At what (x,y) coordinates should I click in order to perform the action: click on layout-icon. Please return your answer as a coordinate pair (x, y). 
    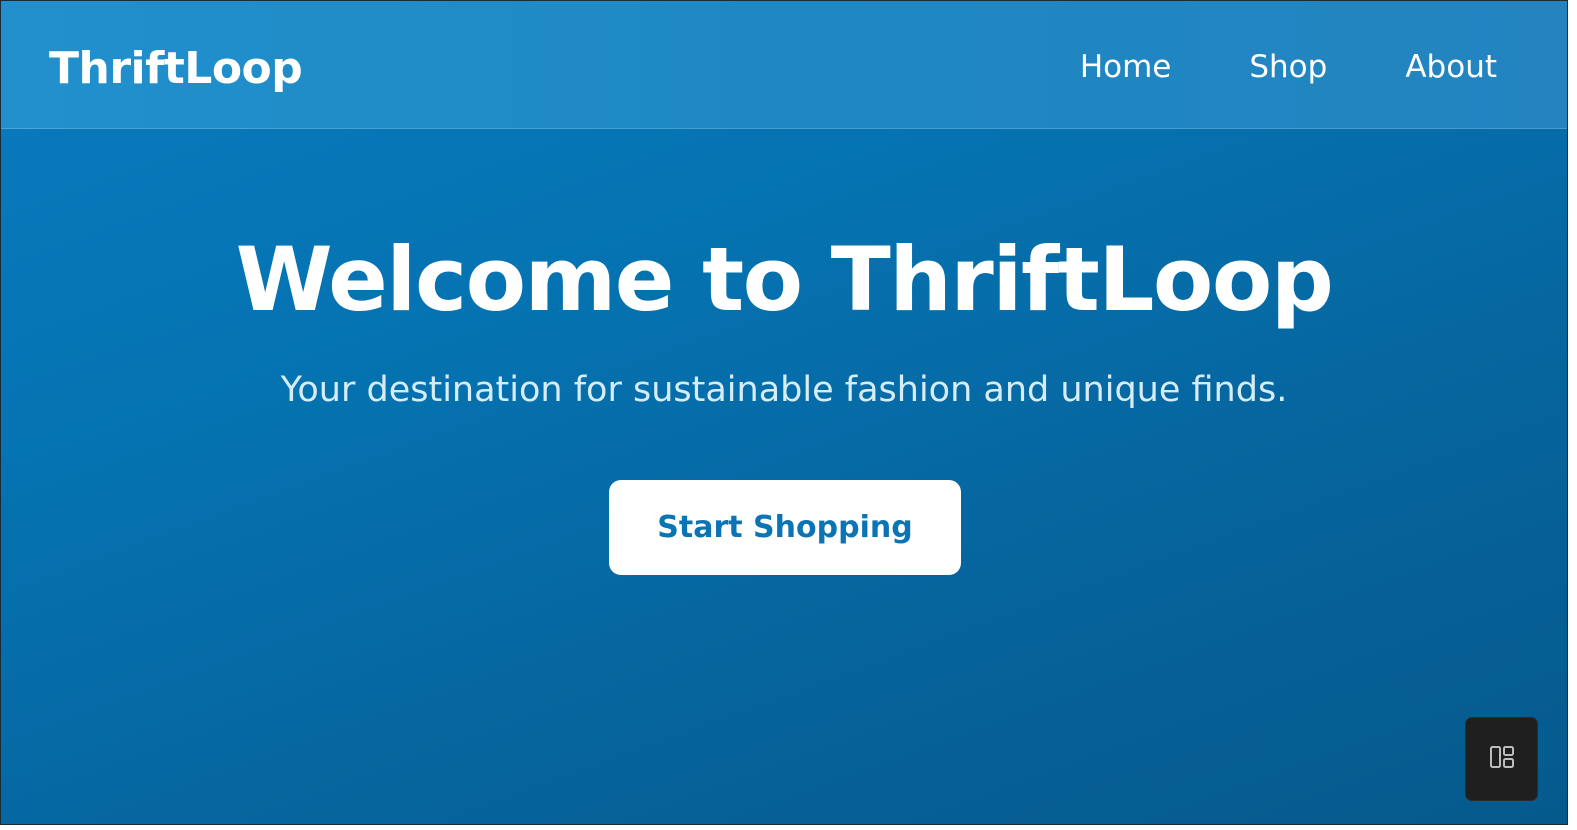
    Looking at the image, I should click on (1502, 759).